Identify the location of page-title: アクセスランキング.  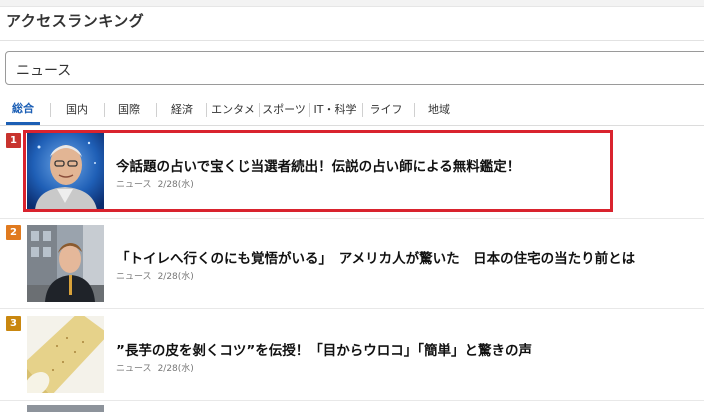
(75, 21).